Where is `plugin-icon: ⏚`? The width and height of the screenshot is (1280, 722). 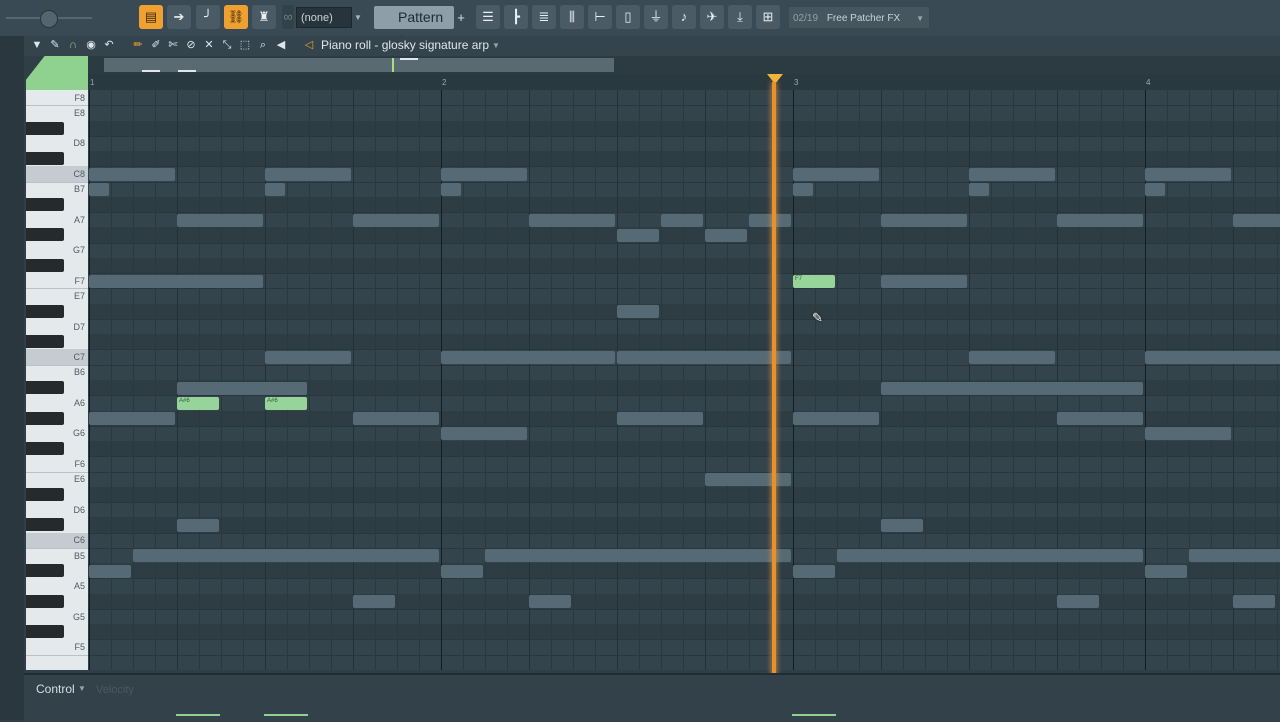
plugin-icon: ⏚ is located at coordinates (656, 17).